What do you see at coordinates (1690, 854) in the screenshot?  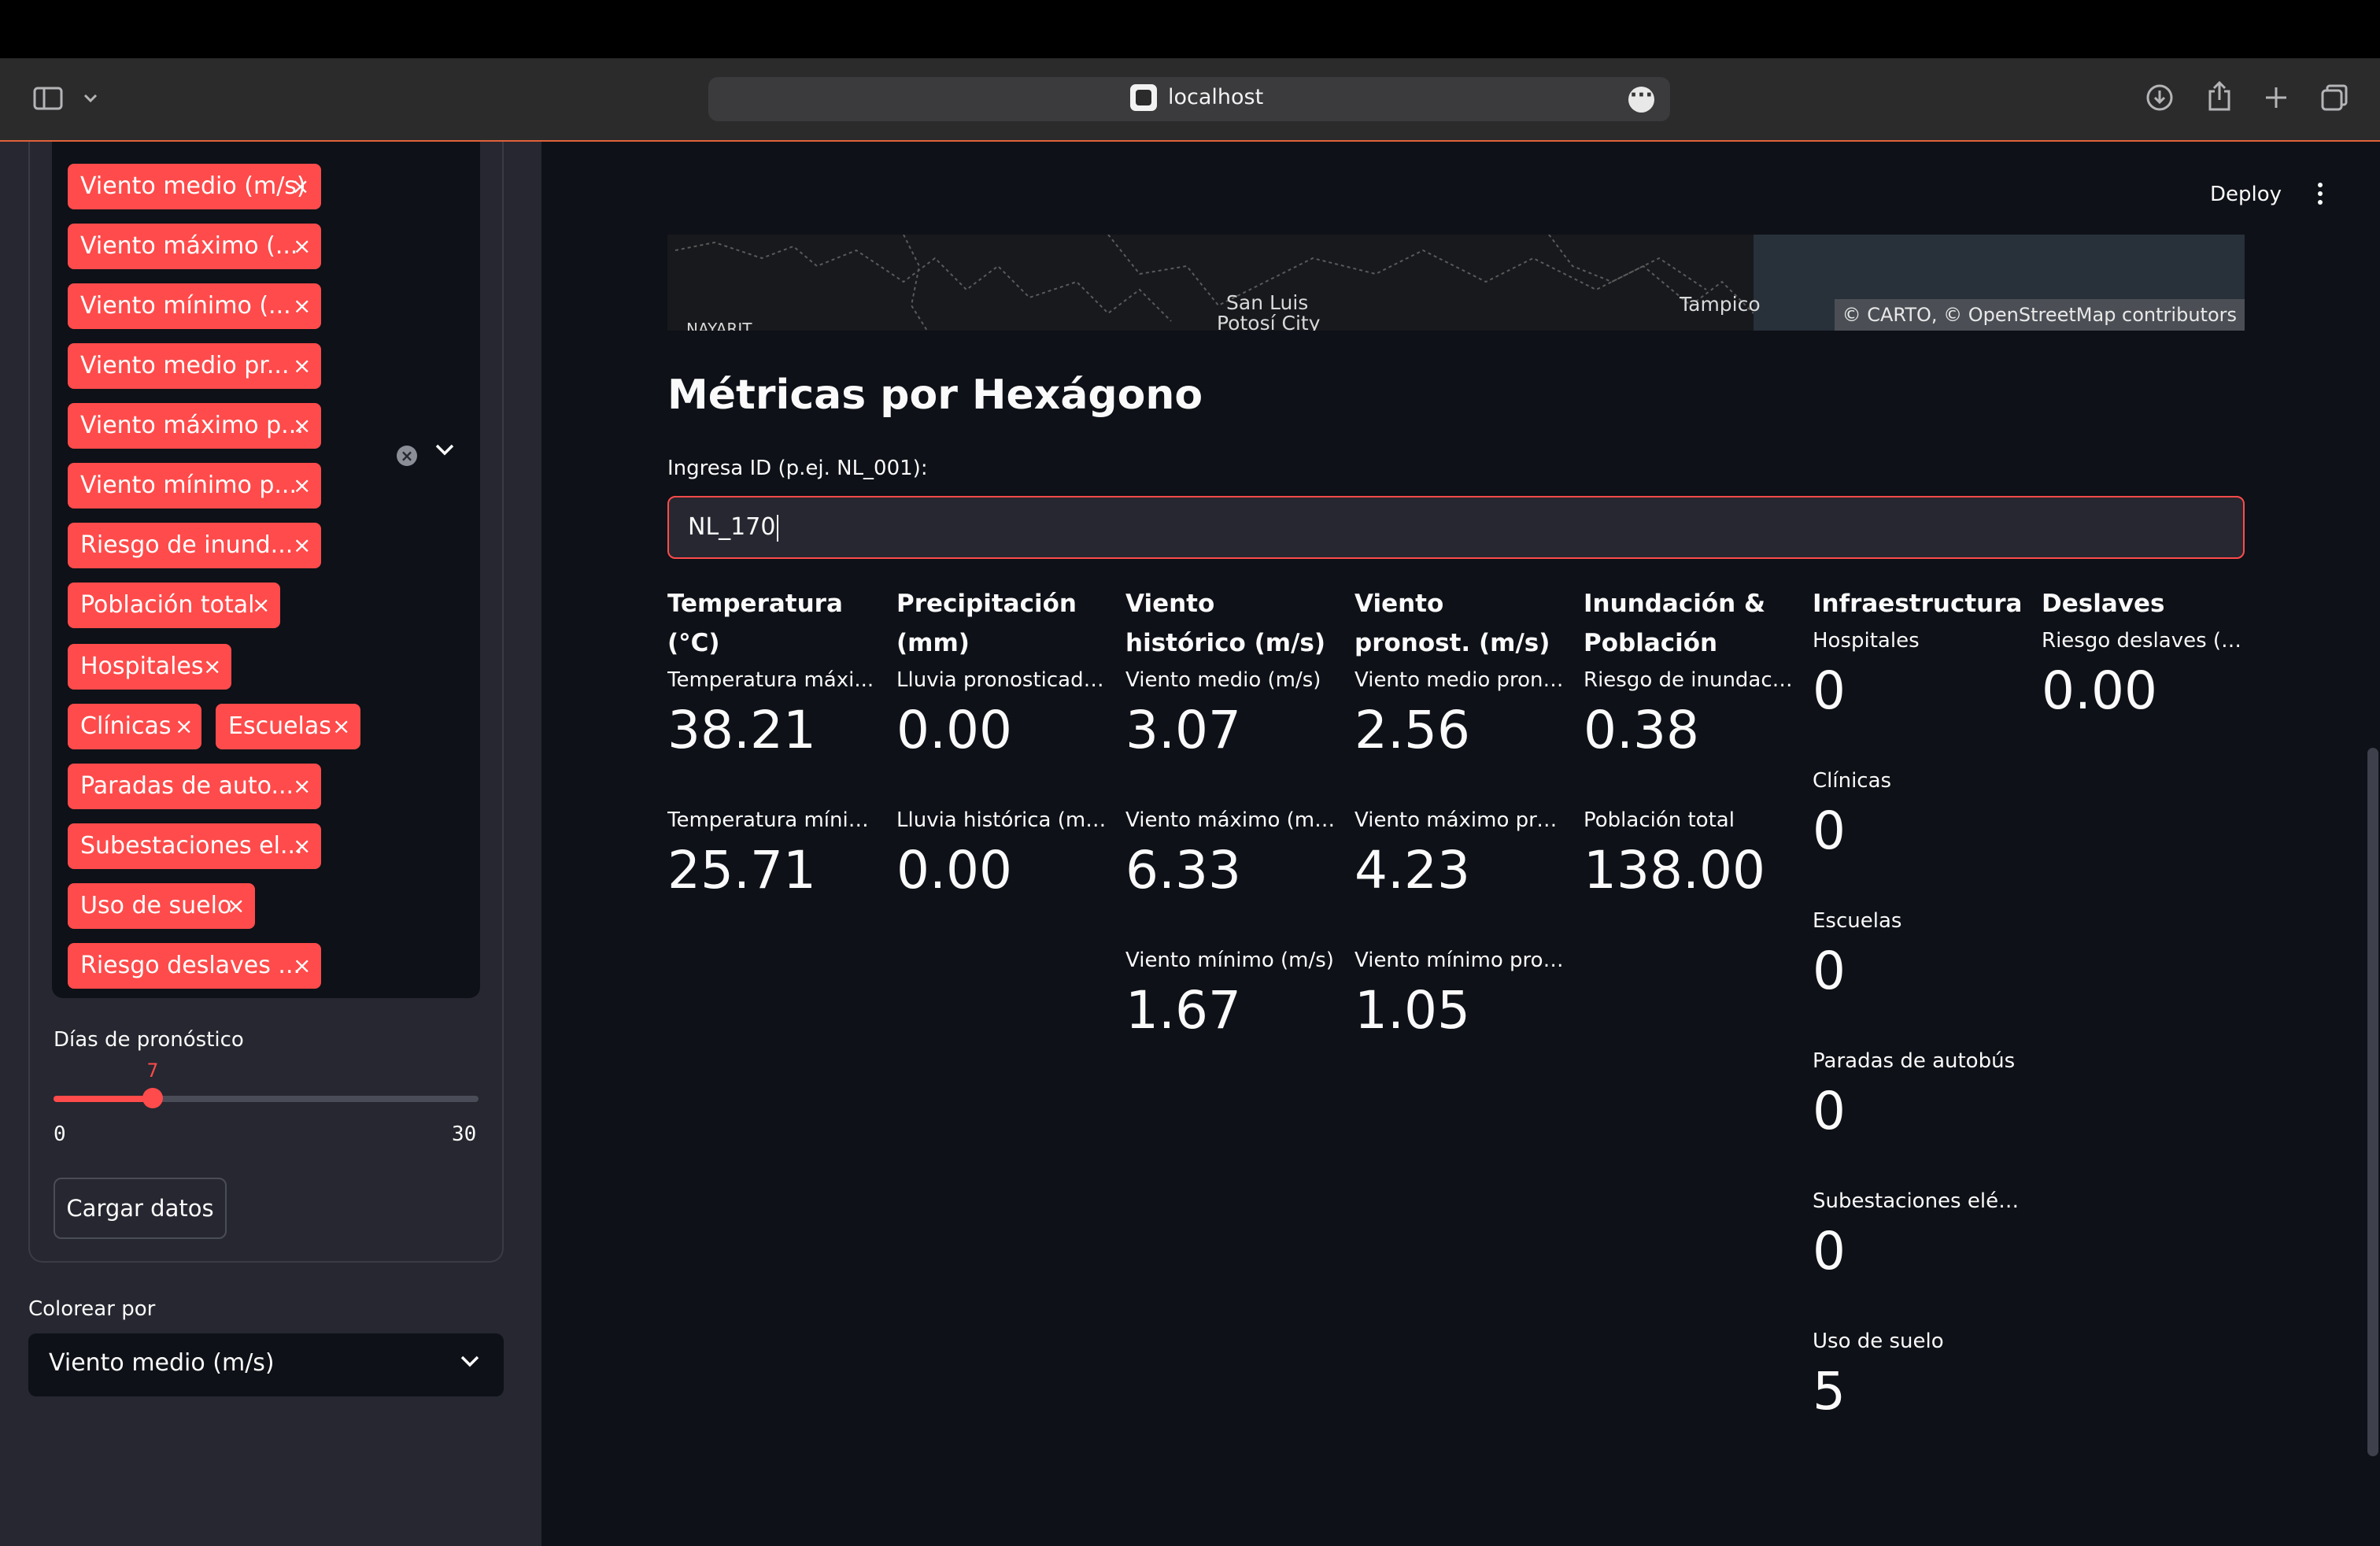 I see `metric: Población total 138.00` at bounding box center [1690, 854].